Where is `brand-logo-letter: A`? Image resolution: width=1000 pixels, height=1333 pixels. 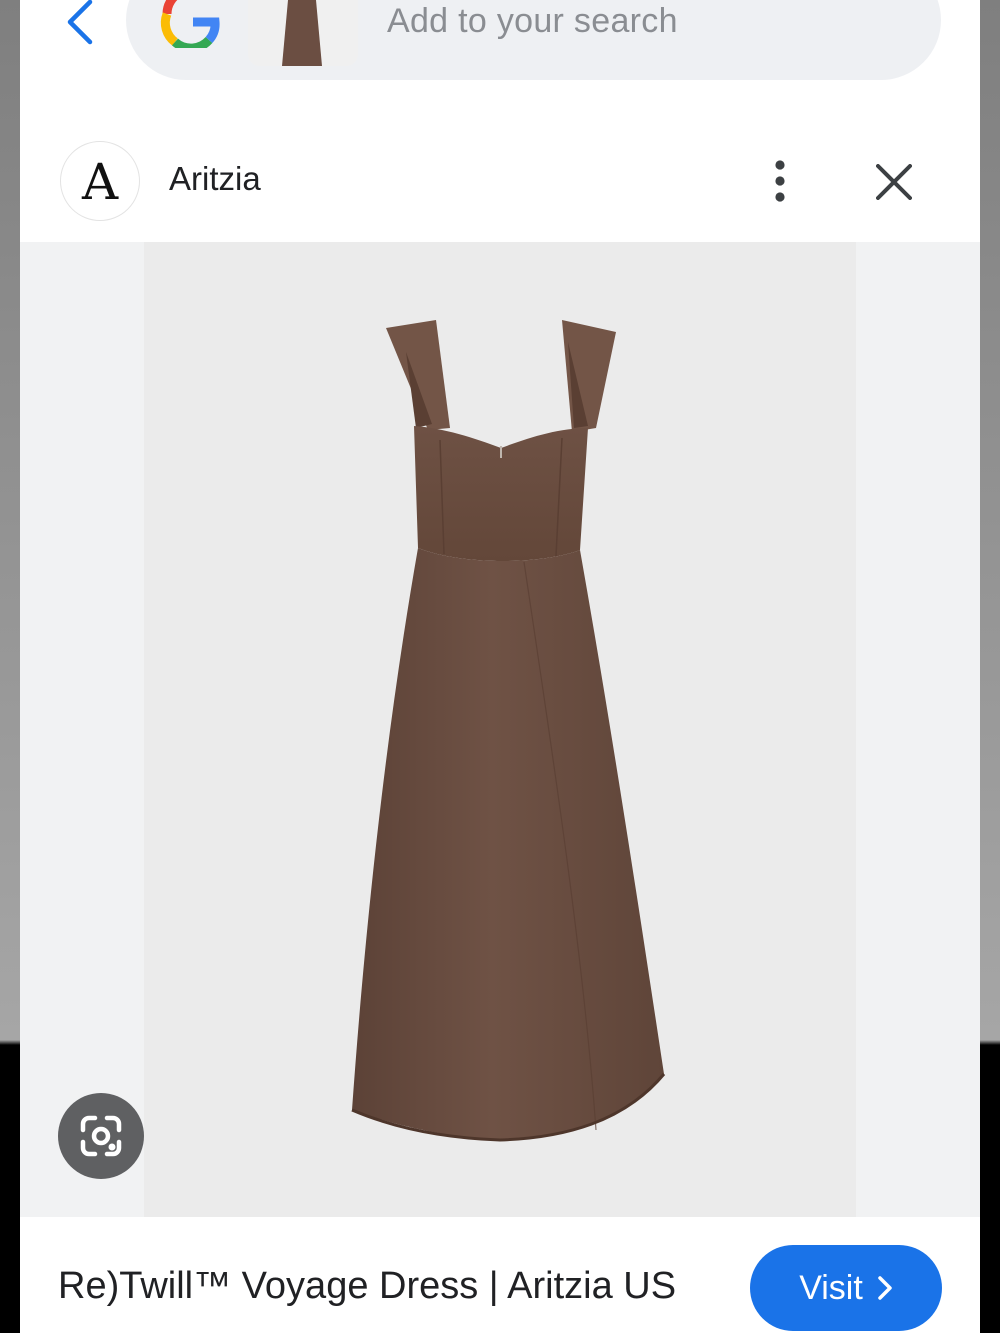
brand-logo-letter: A is located at coordinates (100, 182).